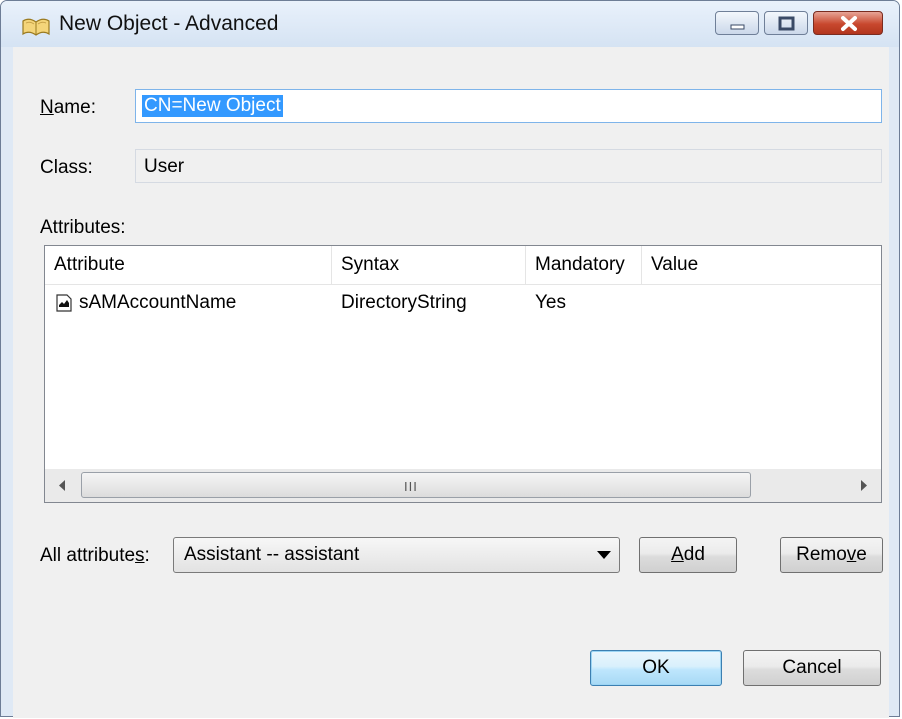  I want to click on column-header-syntax: Syntax, so click(429, 265).